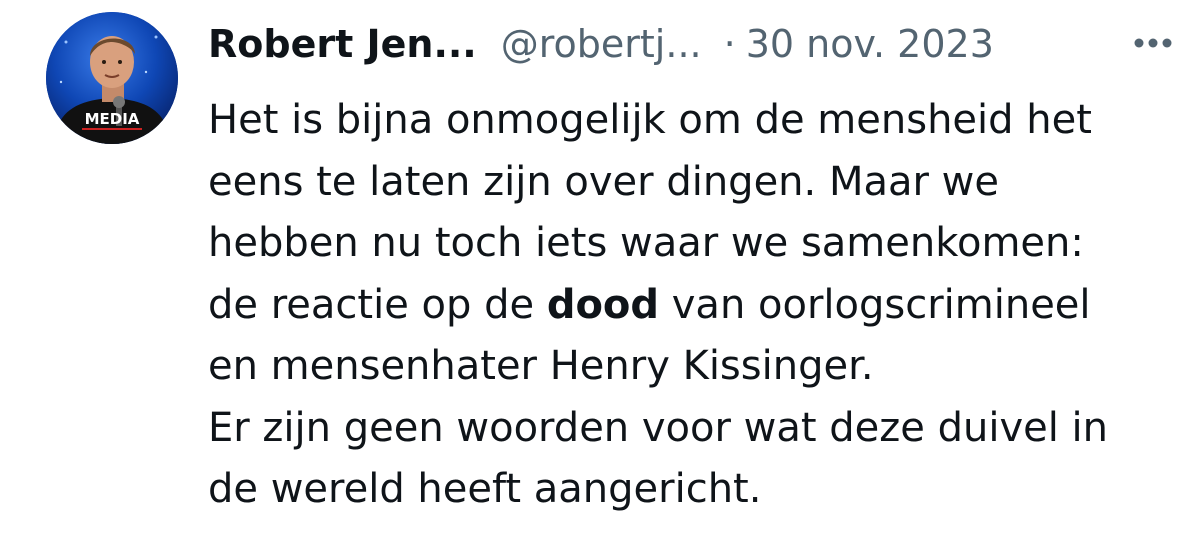 This screenshot has height=547, width=1200. Describe the element at coordinates (541, 366) in the screenshot. I see `tweet-text-line: en mensenhater Henry Kissinger.` at that location.